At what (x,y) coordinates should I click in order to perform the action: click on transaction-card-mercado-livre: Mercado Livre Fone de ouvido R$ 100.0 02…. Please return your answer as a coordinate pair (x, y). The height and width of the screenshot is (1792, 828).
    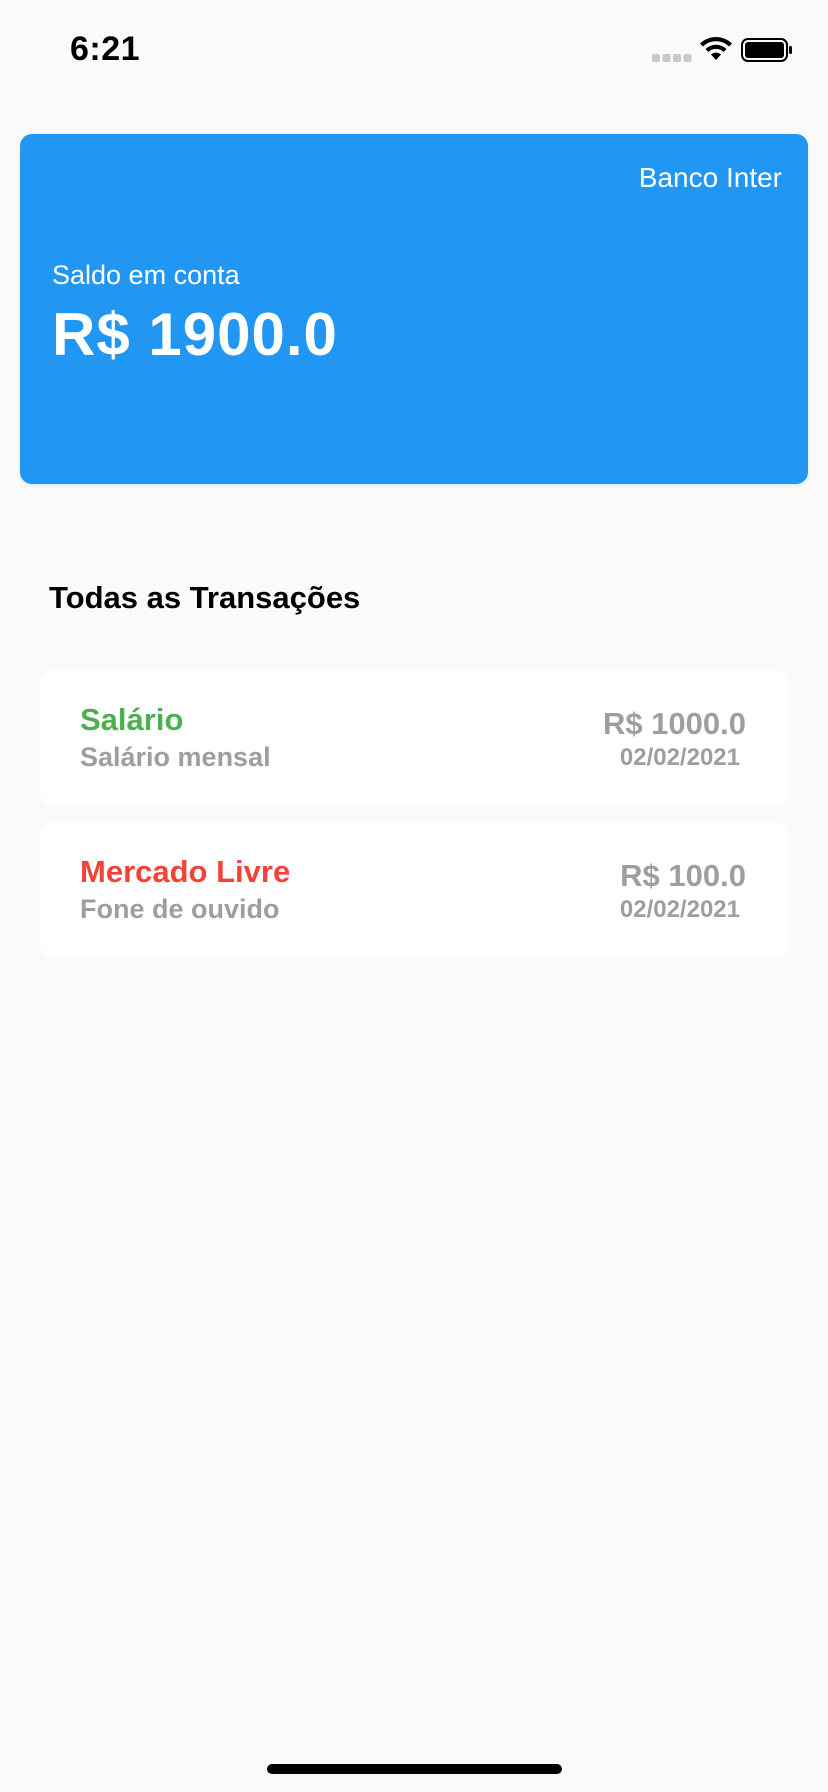
    Looking at the image, I should click on (414, 890).